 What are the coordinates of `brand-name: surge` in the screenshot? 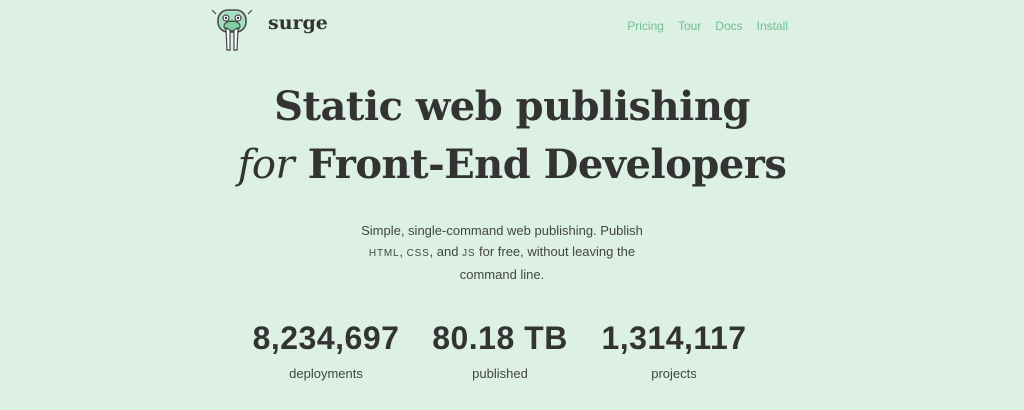 It's located at (298, 23).